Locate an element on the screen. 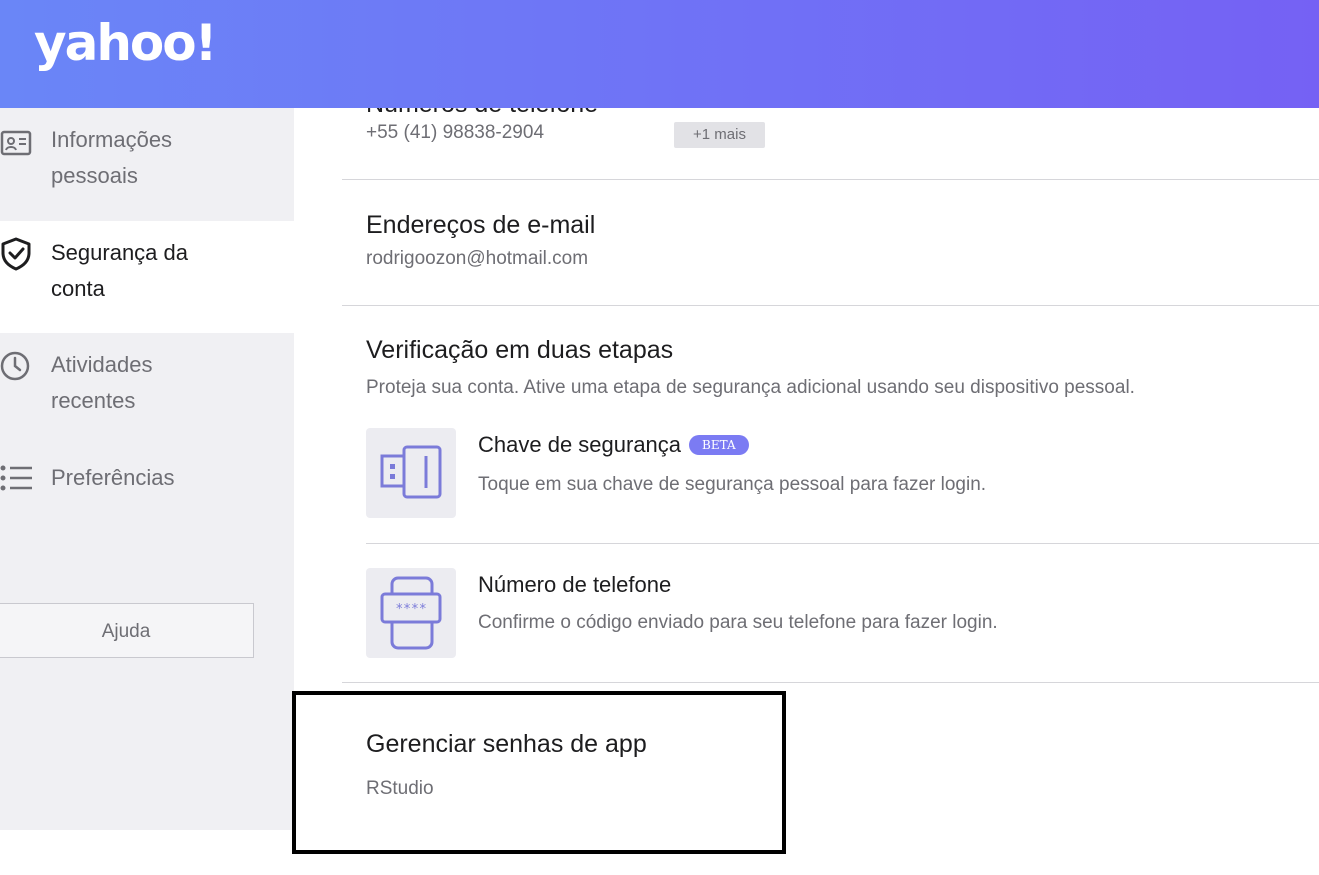  sidebar-item-recent-activity: Atividades recentes is located at coordinates (147, 389).